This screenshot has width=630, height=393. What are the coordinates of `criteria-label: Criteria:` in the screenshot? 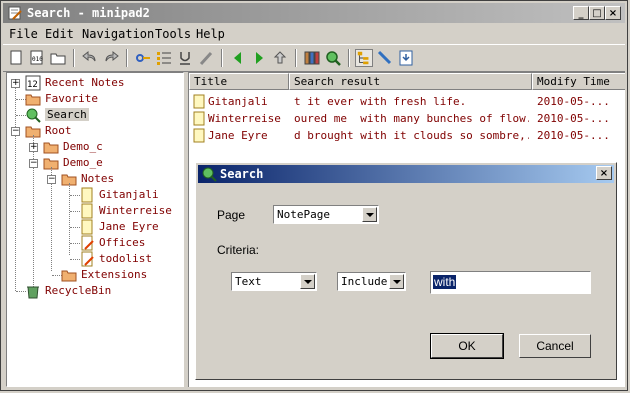 It's located at (238, 250).